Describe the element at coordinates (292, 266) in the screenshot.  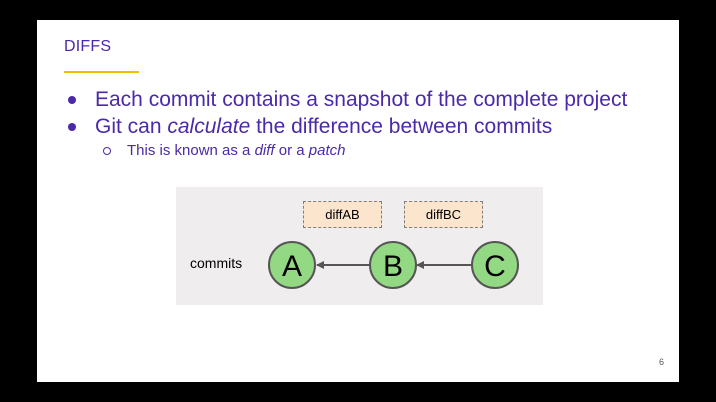
I see `commit-label-a: A` at that location.